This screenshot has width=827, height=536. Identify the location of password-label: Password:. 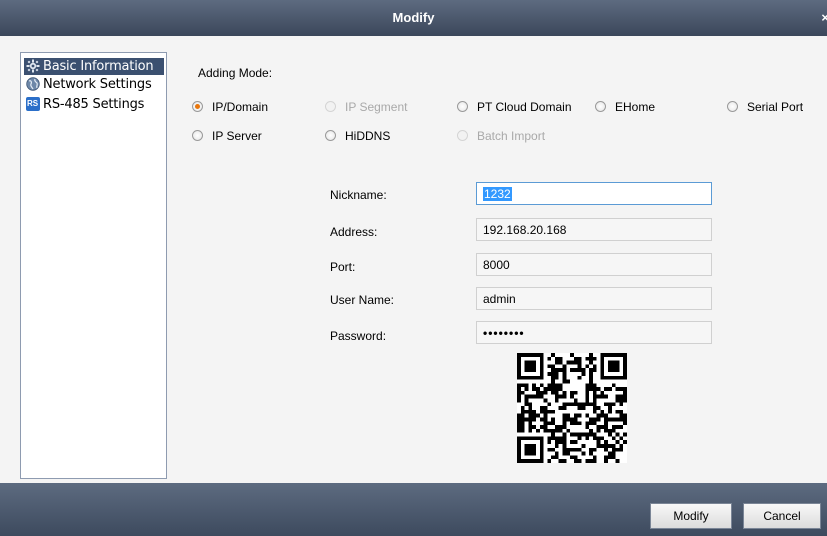
(358, 336).